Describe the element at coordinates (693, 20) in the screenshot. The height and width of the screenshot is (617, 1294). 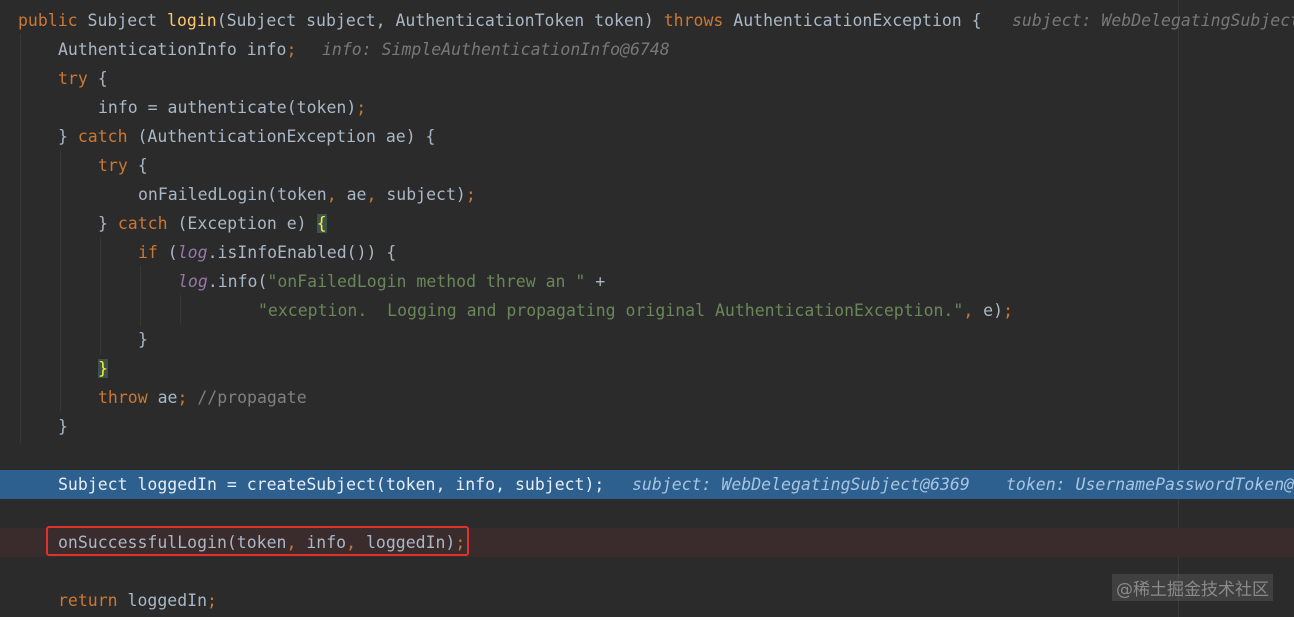
I see `keyword: throws` at that location.